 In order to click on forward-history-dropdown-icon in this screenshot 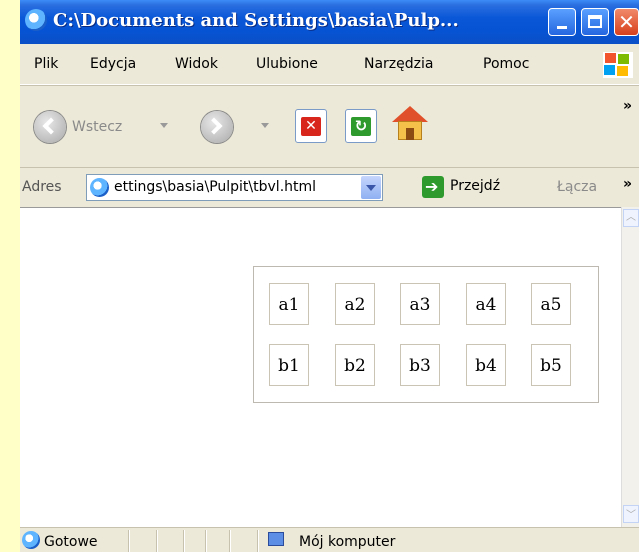, I will do `click(265, 125)`.